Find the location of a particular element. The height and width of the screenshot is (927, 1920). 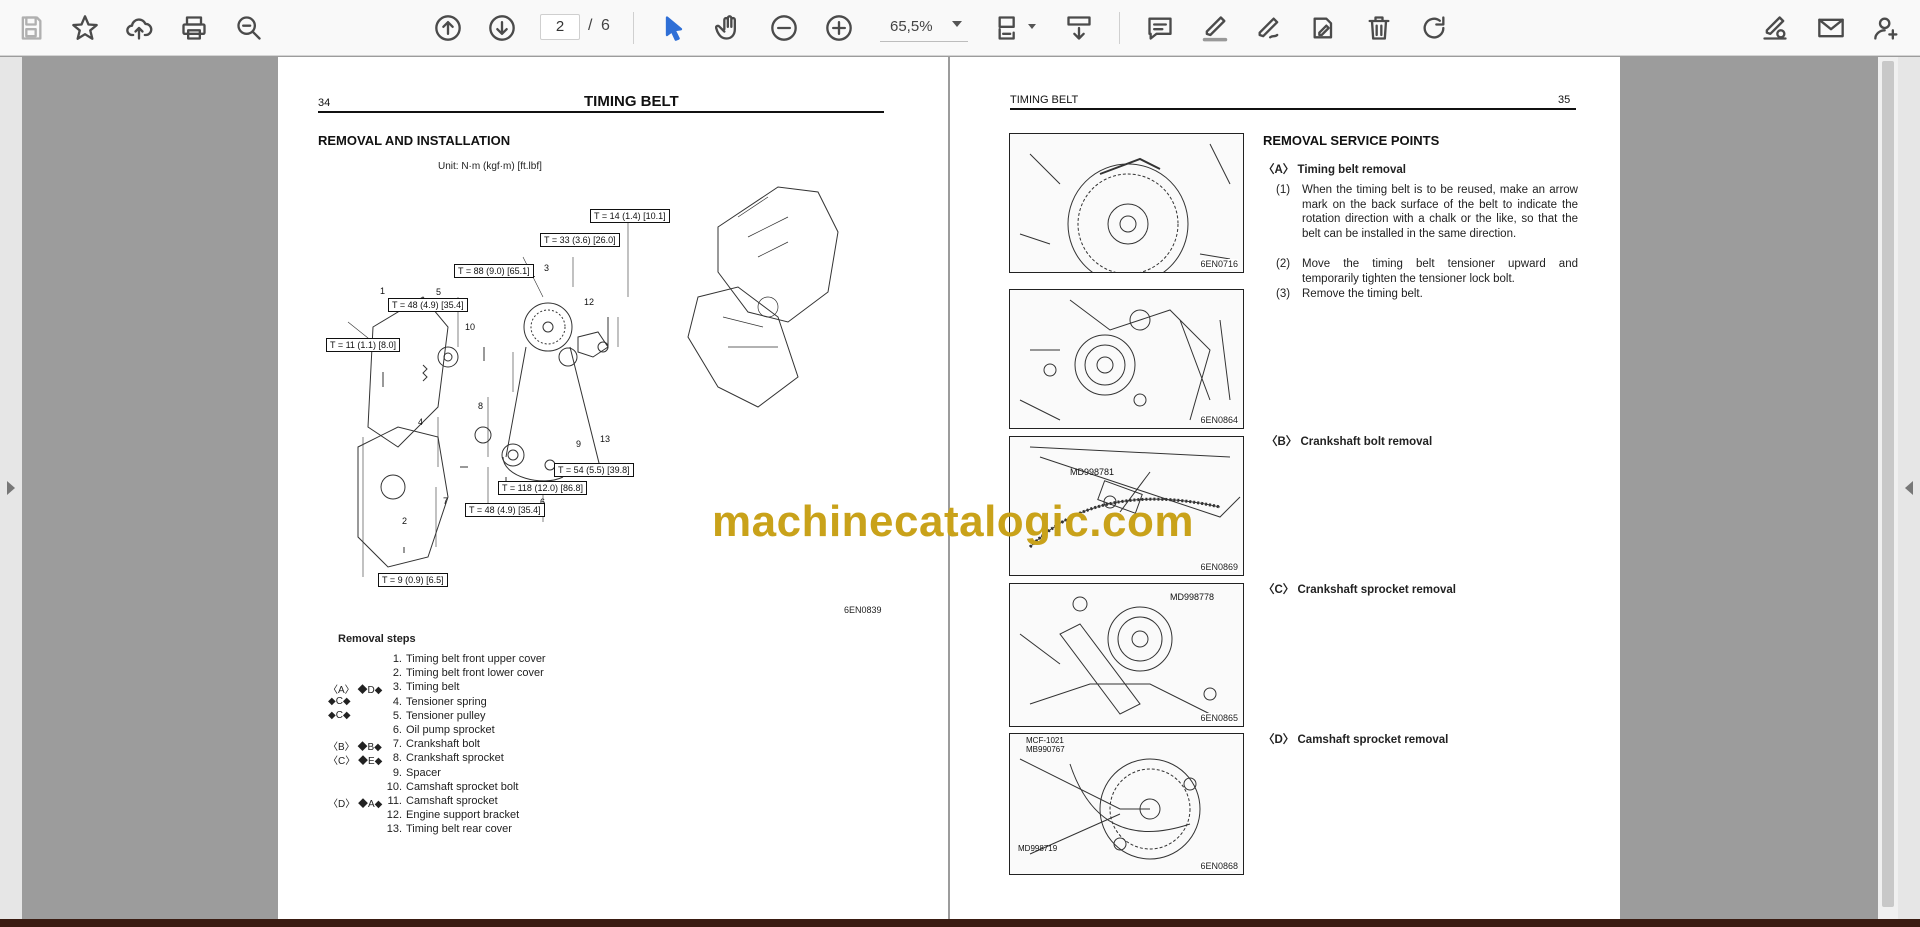

figure-code: 6EN0839 is located at coordinates (863, 610).